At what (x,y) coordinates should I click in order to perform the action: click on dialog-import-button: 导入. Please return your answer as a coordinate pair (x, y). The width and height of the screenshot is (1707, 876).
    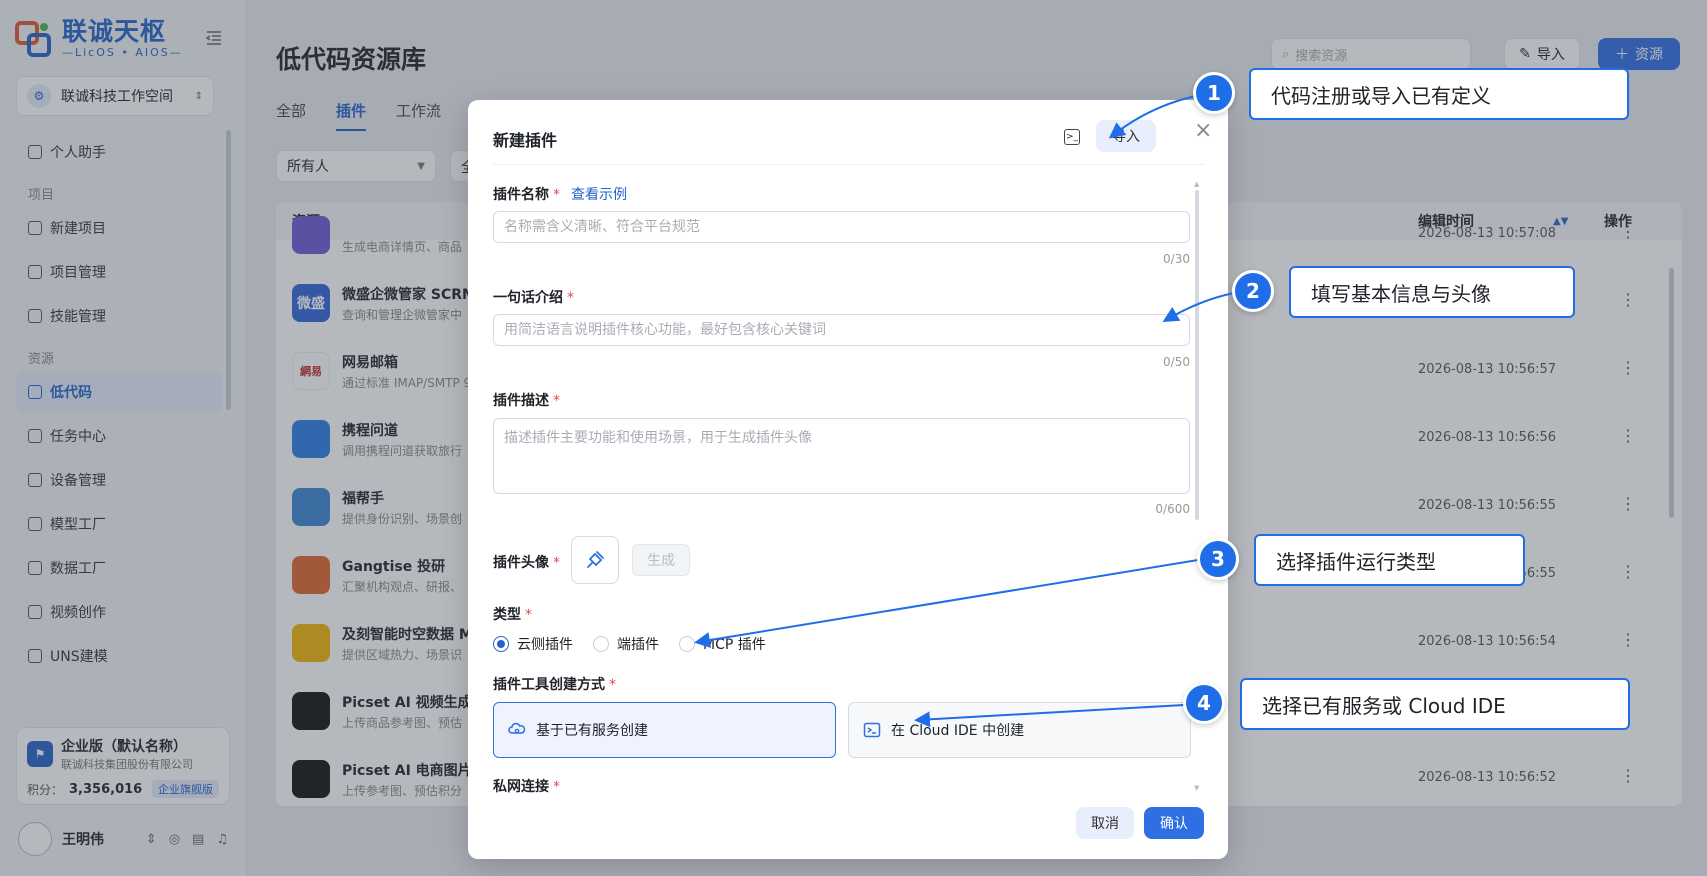
    Looking at the image, I should click on (1126, 136).